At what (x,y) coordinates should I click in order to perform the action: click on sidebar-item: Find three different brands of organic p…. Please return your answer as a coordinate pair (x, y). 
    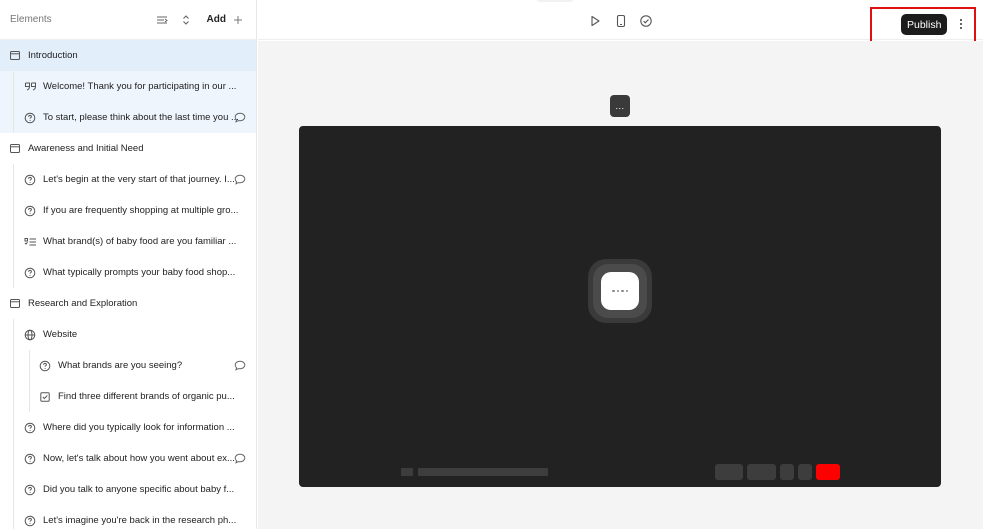
    Looking at the image, I should click on (128, 396).